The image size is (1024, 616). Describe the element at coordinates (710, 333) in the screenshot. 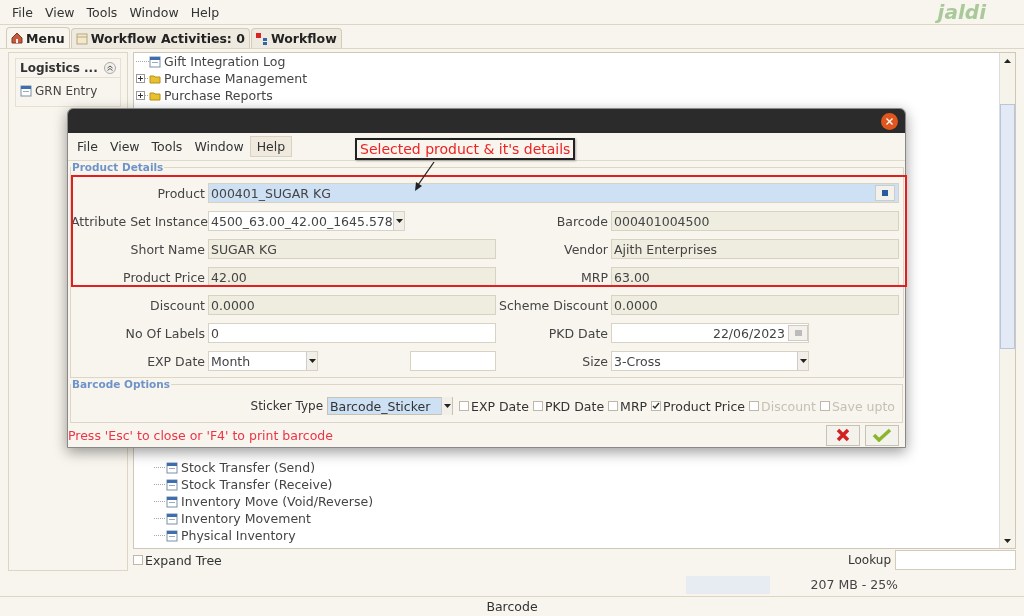

I see `date-field: 22/06/2023` at that location.